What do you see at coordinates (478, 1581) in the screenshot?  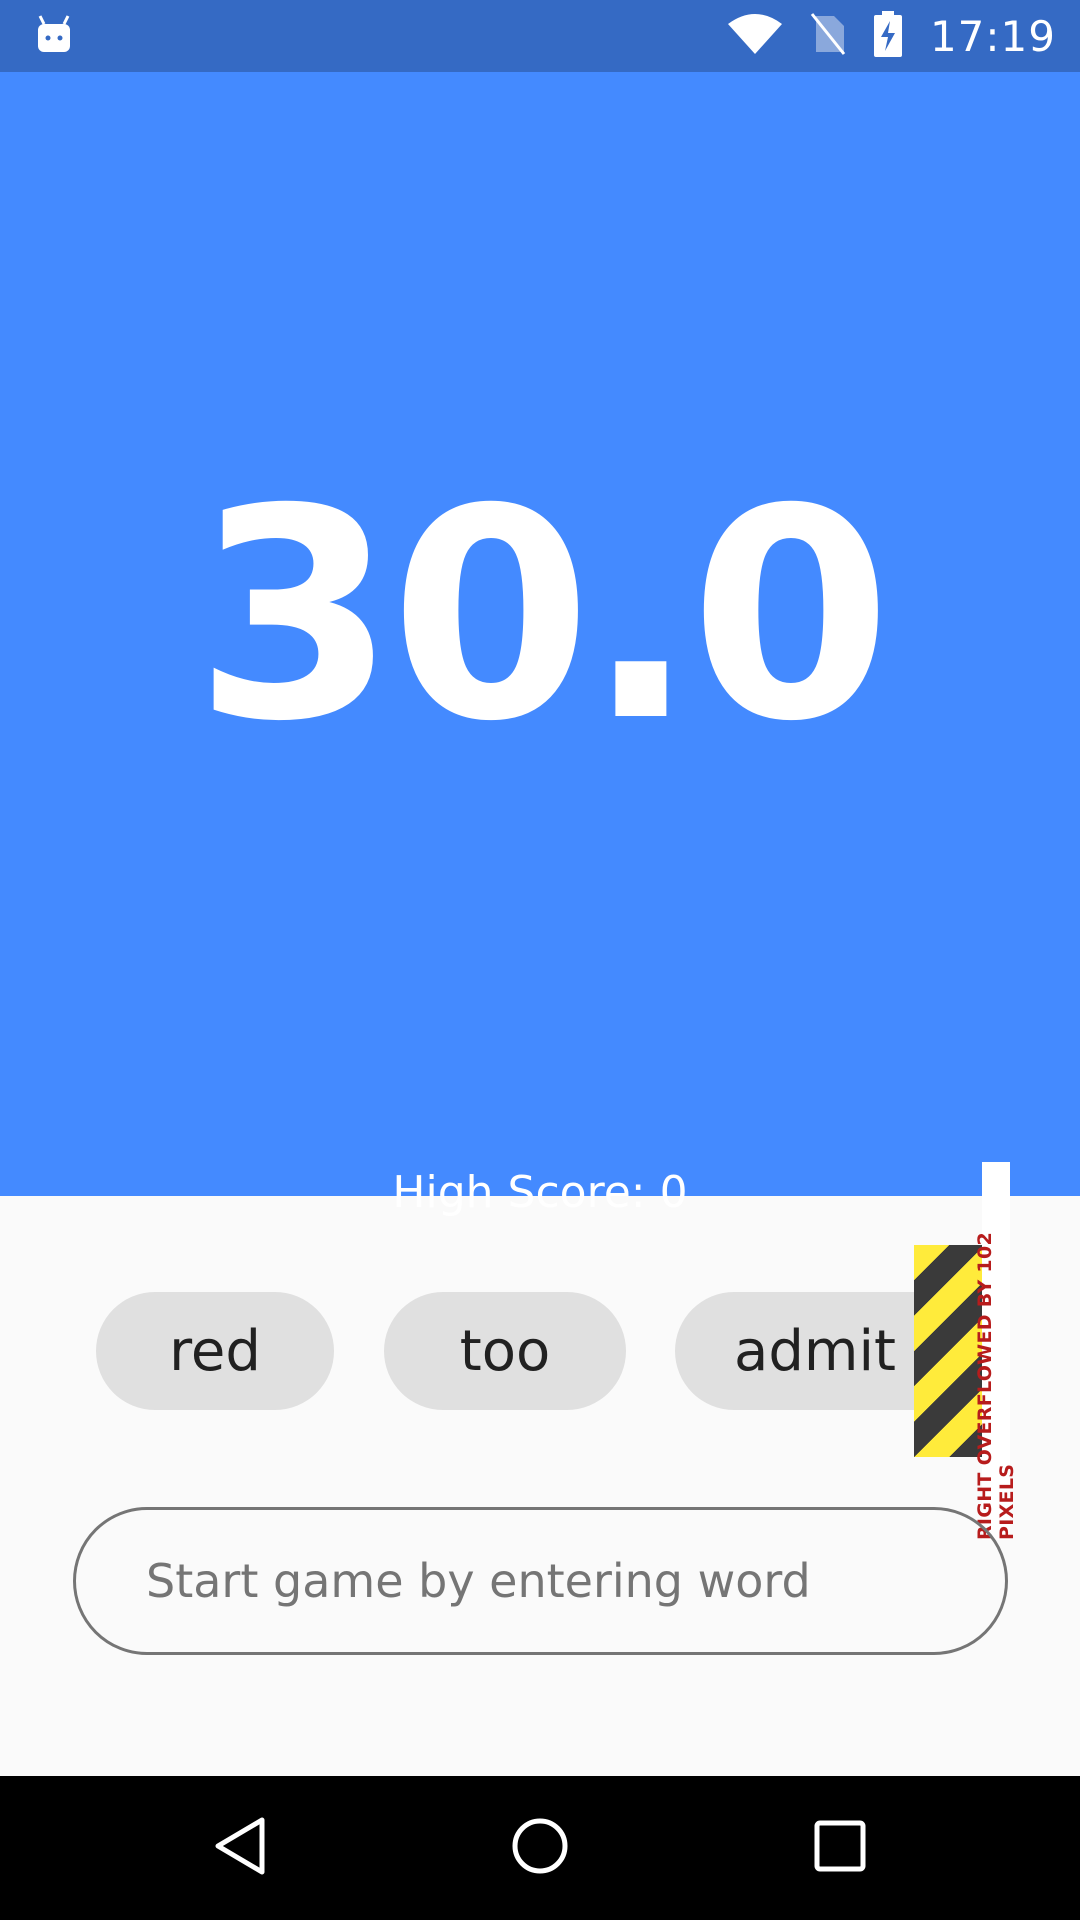 I see `word-input-placeholder: Start game by entering word` at bounding box center [478, 1581].